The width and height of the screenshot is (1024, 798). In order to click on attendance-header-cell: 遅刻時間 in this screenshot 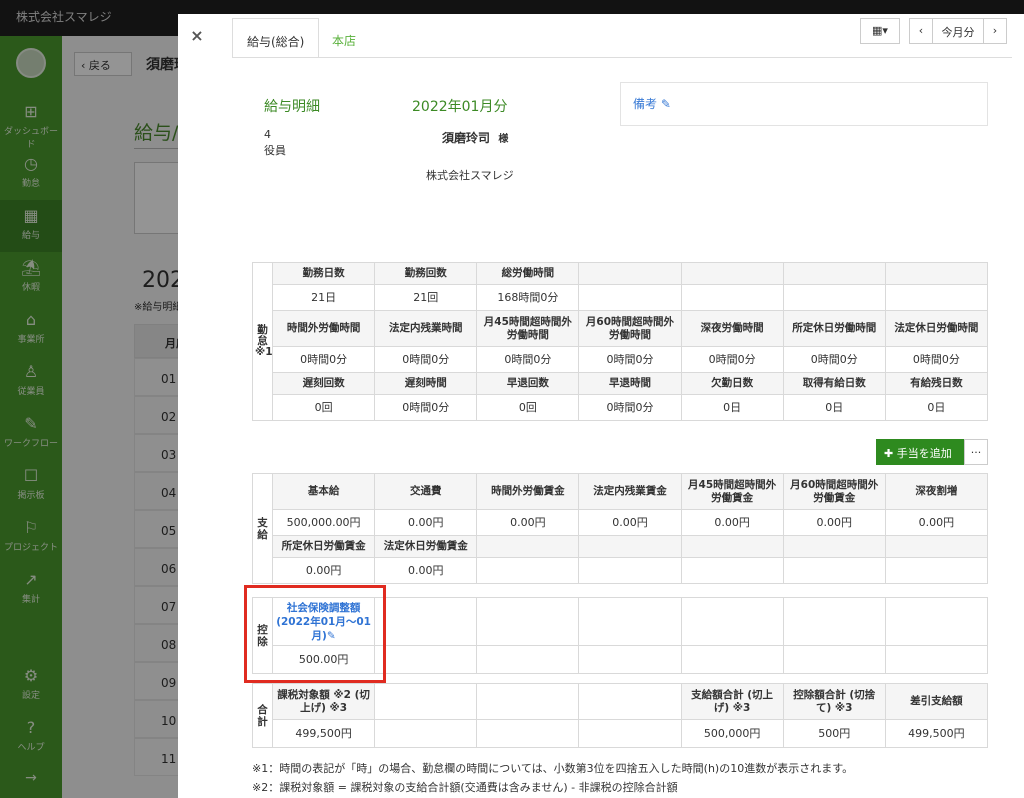, I will do `click(426, 383)`.